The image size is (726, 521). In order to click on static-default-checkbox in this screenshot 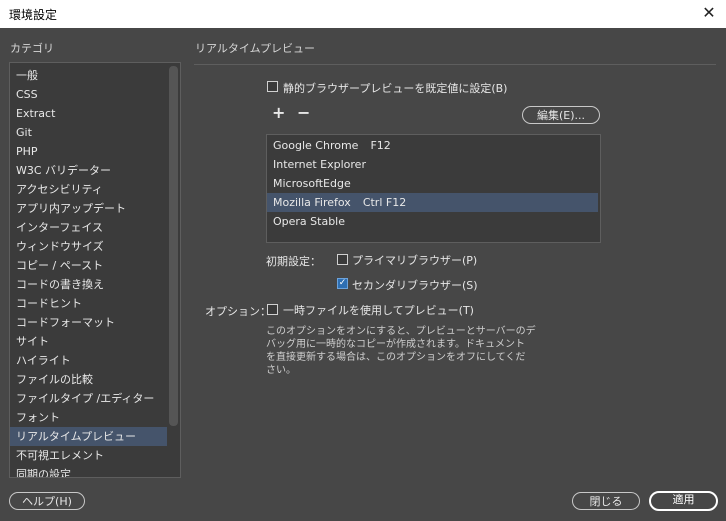, I will do `click(272, 86)`.